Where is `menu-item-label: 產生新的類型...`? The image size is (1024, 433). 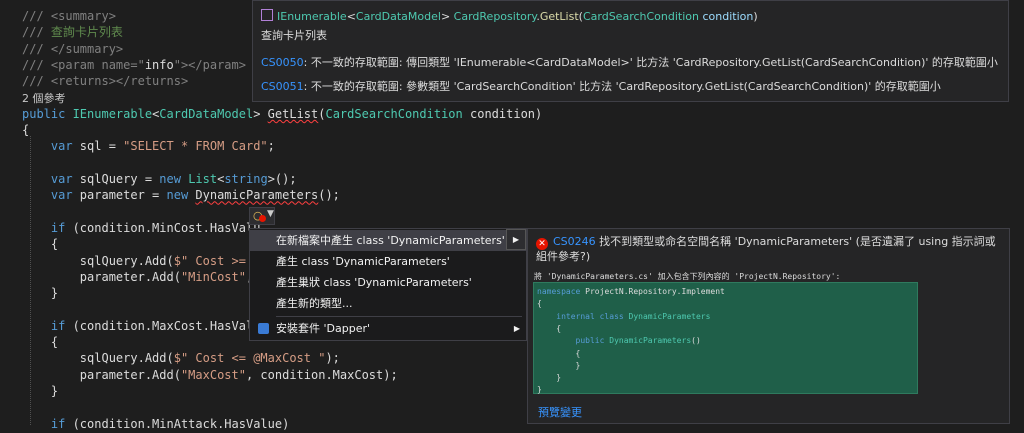
menu-item-label: 產生新的類型... is located at coordinates (314, 303).